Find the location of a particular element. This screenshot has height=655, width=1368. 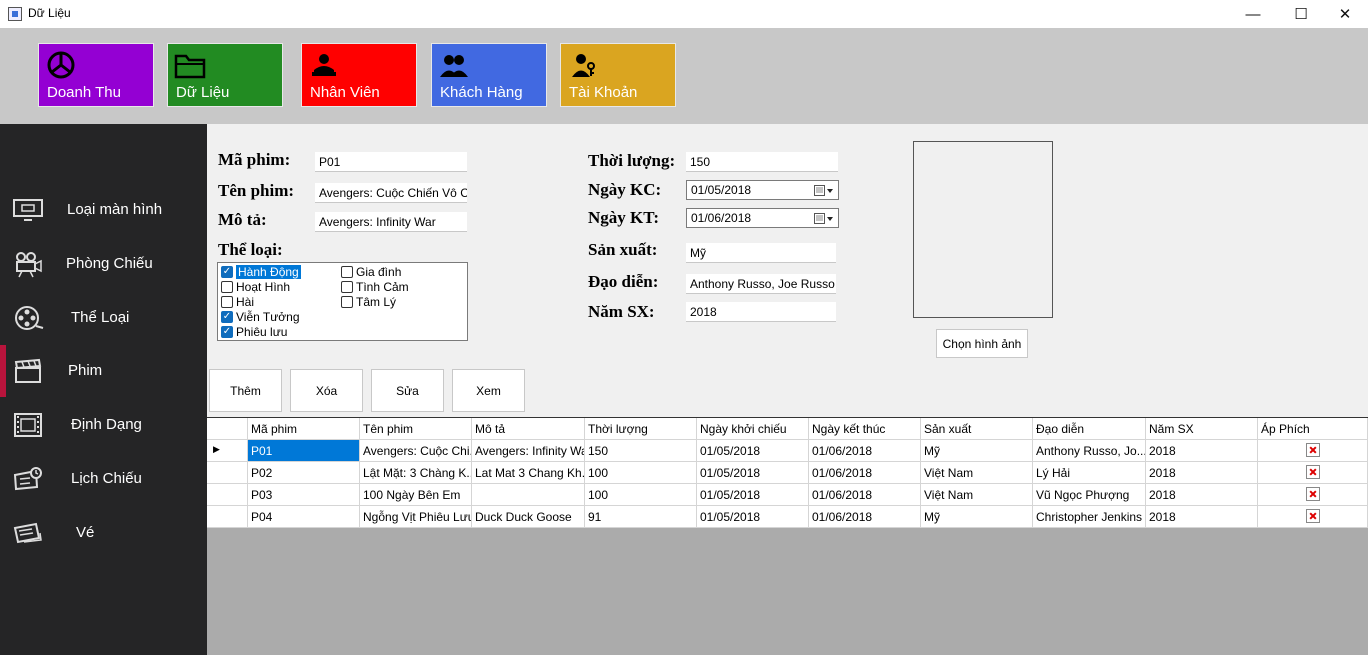

ngay-kt-datepicker: 01/06/2018 is located at coordinates (762, 218).